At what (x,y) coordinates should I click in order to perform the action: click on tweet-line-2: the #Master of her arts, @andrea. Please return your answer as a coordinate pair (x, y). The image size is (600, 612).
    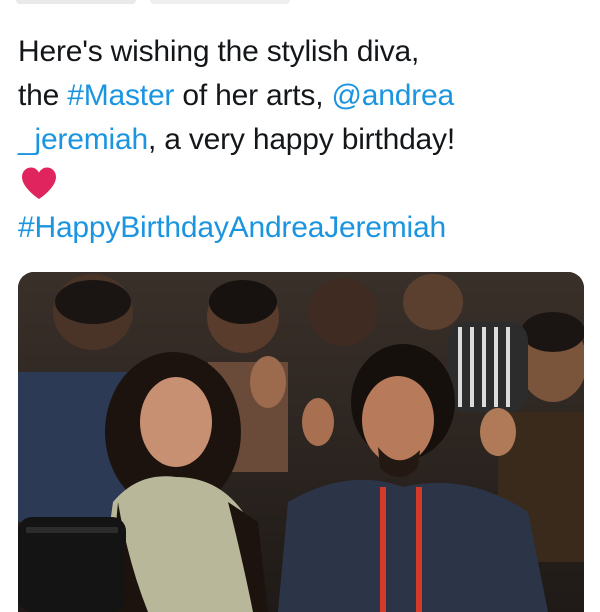
    Looking at the image, I should click on (236, 95).